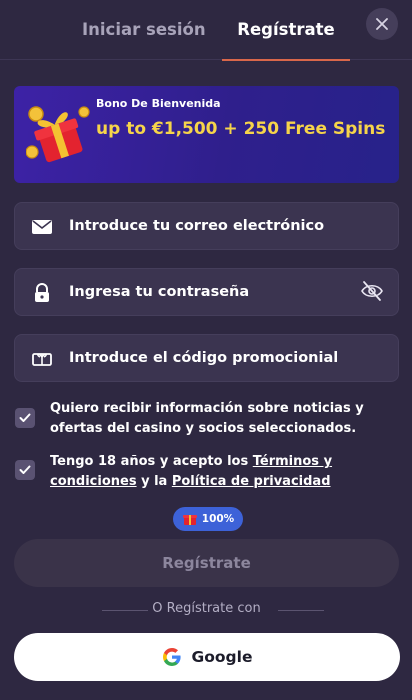 This screenshot has width=412, height=700. What do you see at coordinates (286, 30) in the screenshot?
I see `tab-register: Regístrate` at bounding box center [286, 30].